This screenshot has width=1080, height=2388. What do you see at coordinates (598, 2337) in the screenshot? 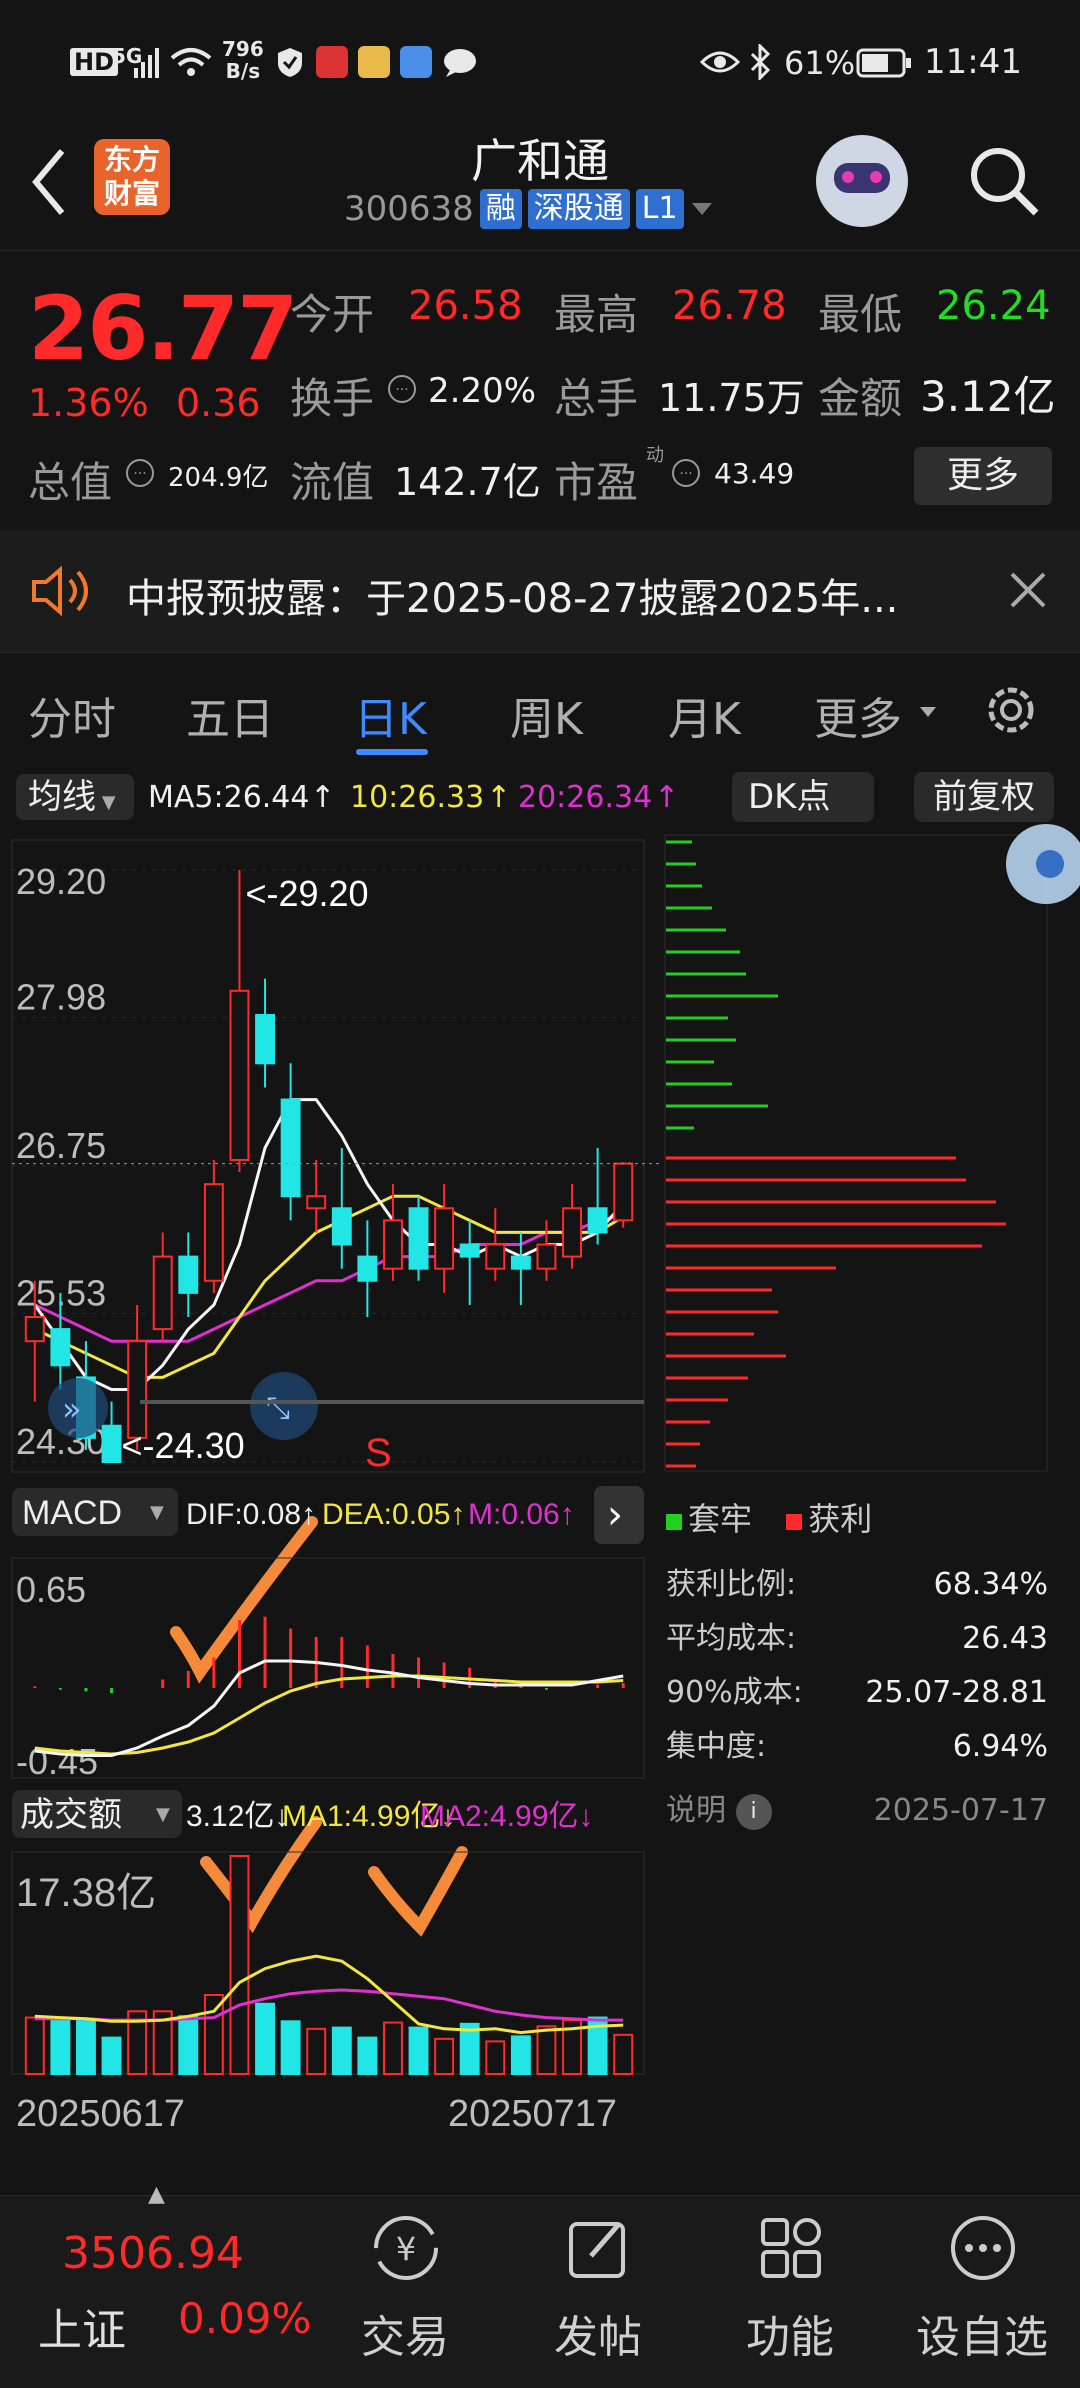
I see `nav-post-label: 发帖` at bounding box center [598, 2337].